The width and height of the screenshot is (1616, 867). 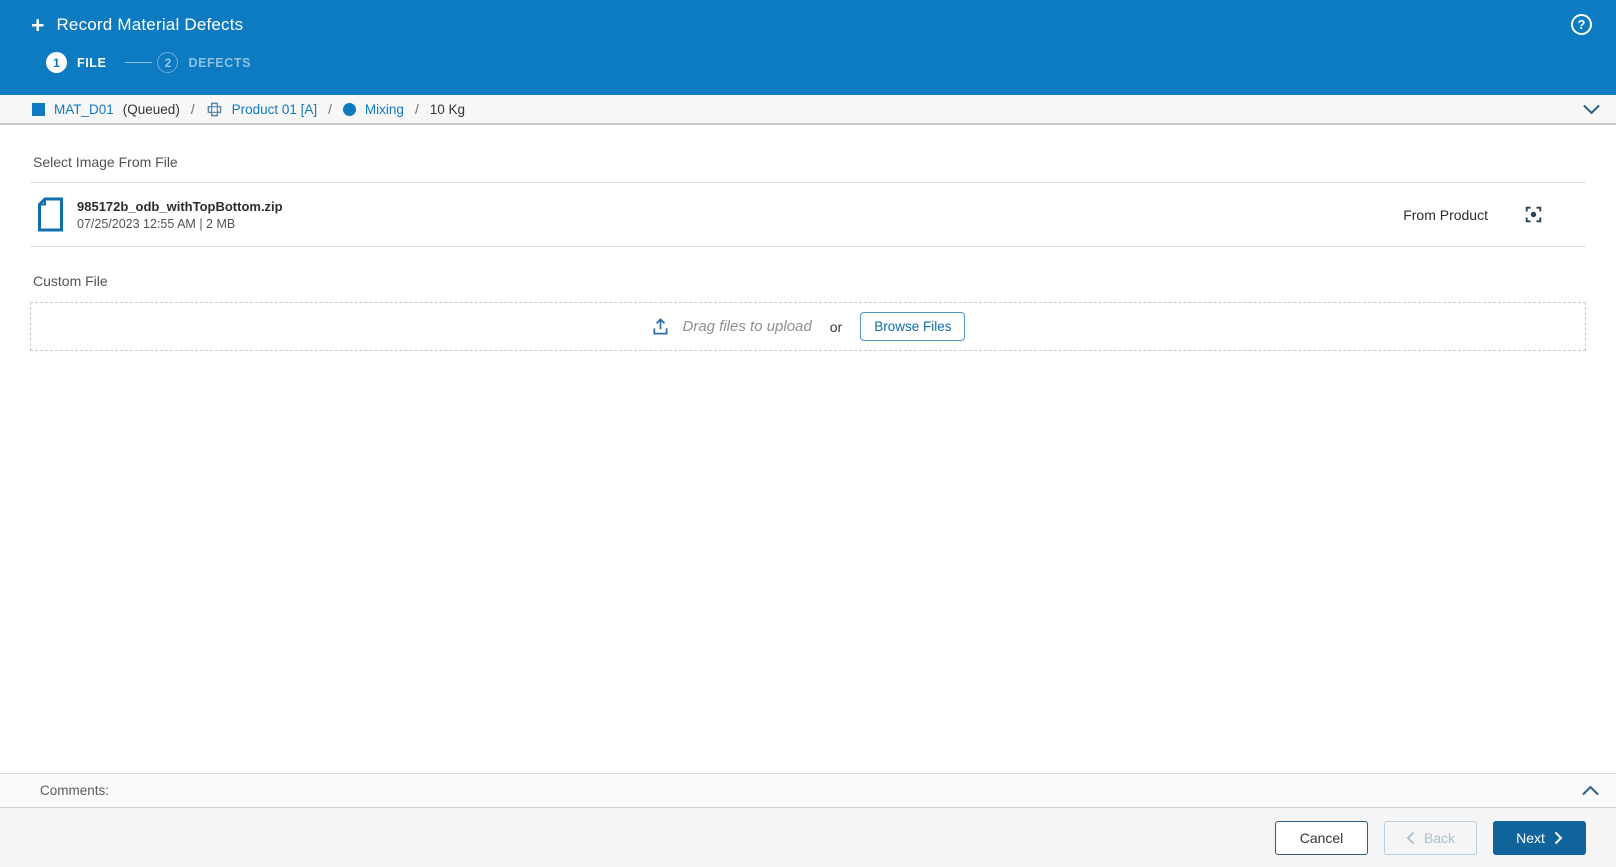 I want to click on upload-icon, so click(x=660, y=326).